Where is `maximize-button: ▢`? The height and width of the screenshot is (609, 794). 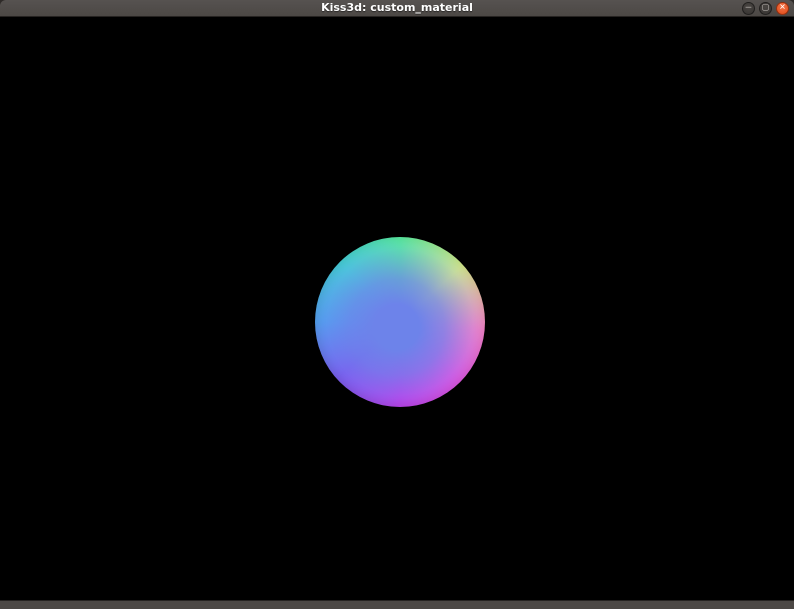
maximize-button: ▢ is located at coordinates (765, 8).